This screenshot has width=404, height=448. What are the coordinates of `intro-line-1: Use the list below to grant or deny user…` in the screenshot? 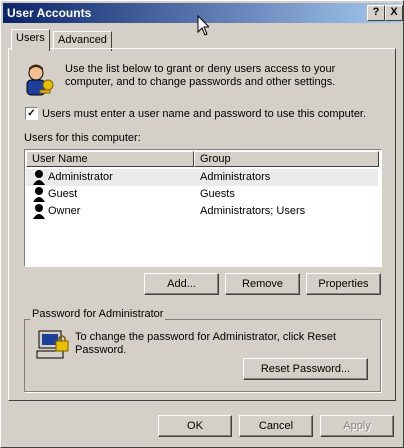 It's located at (200, 69).